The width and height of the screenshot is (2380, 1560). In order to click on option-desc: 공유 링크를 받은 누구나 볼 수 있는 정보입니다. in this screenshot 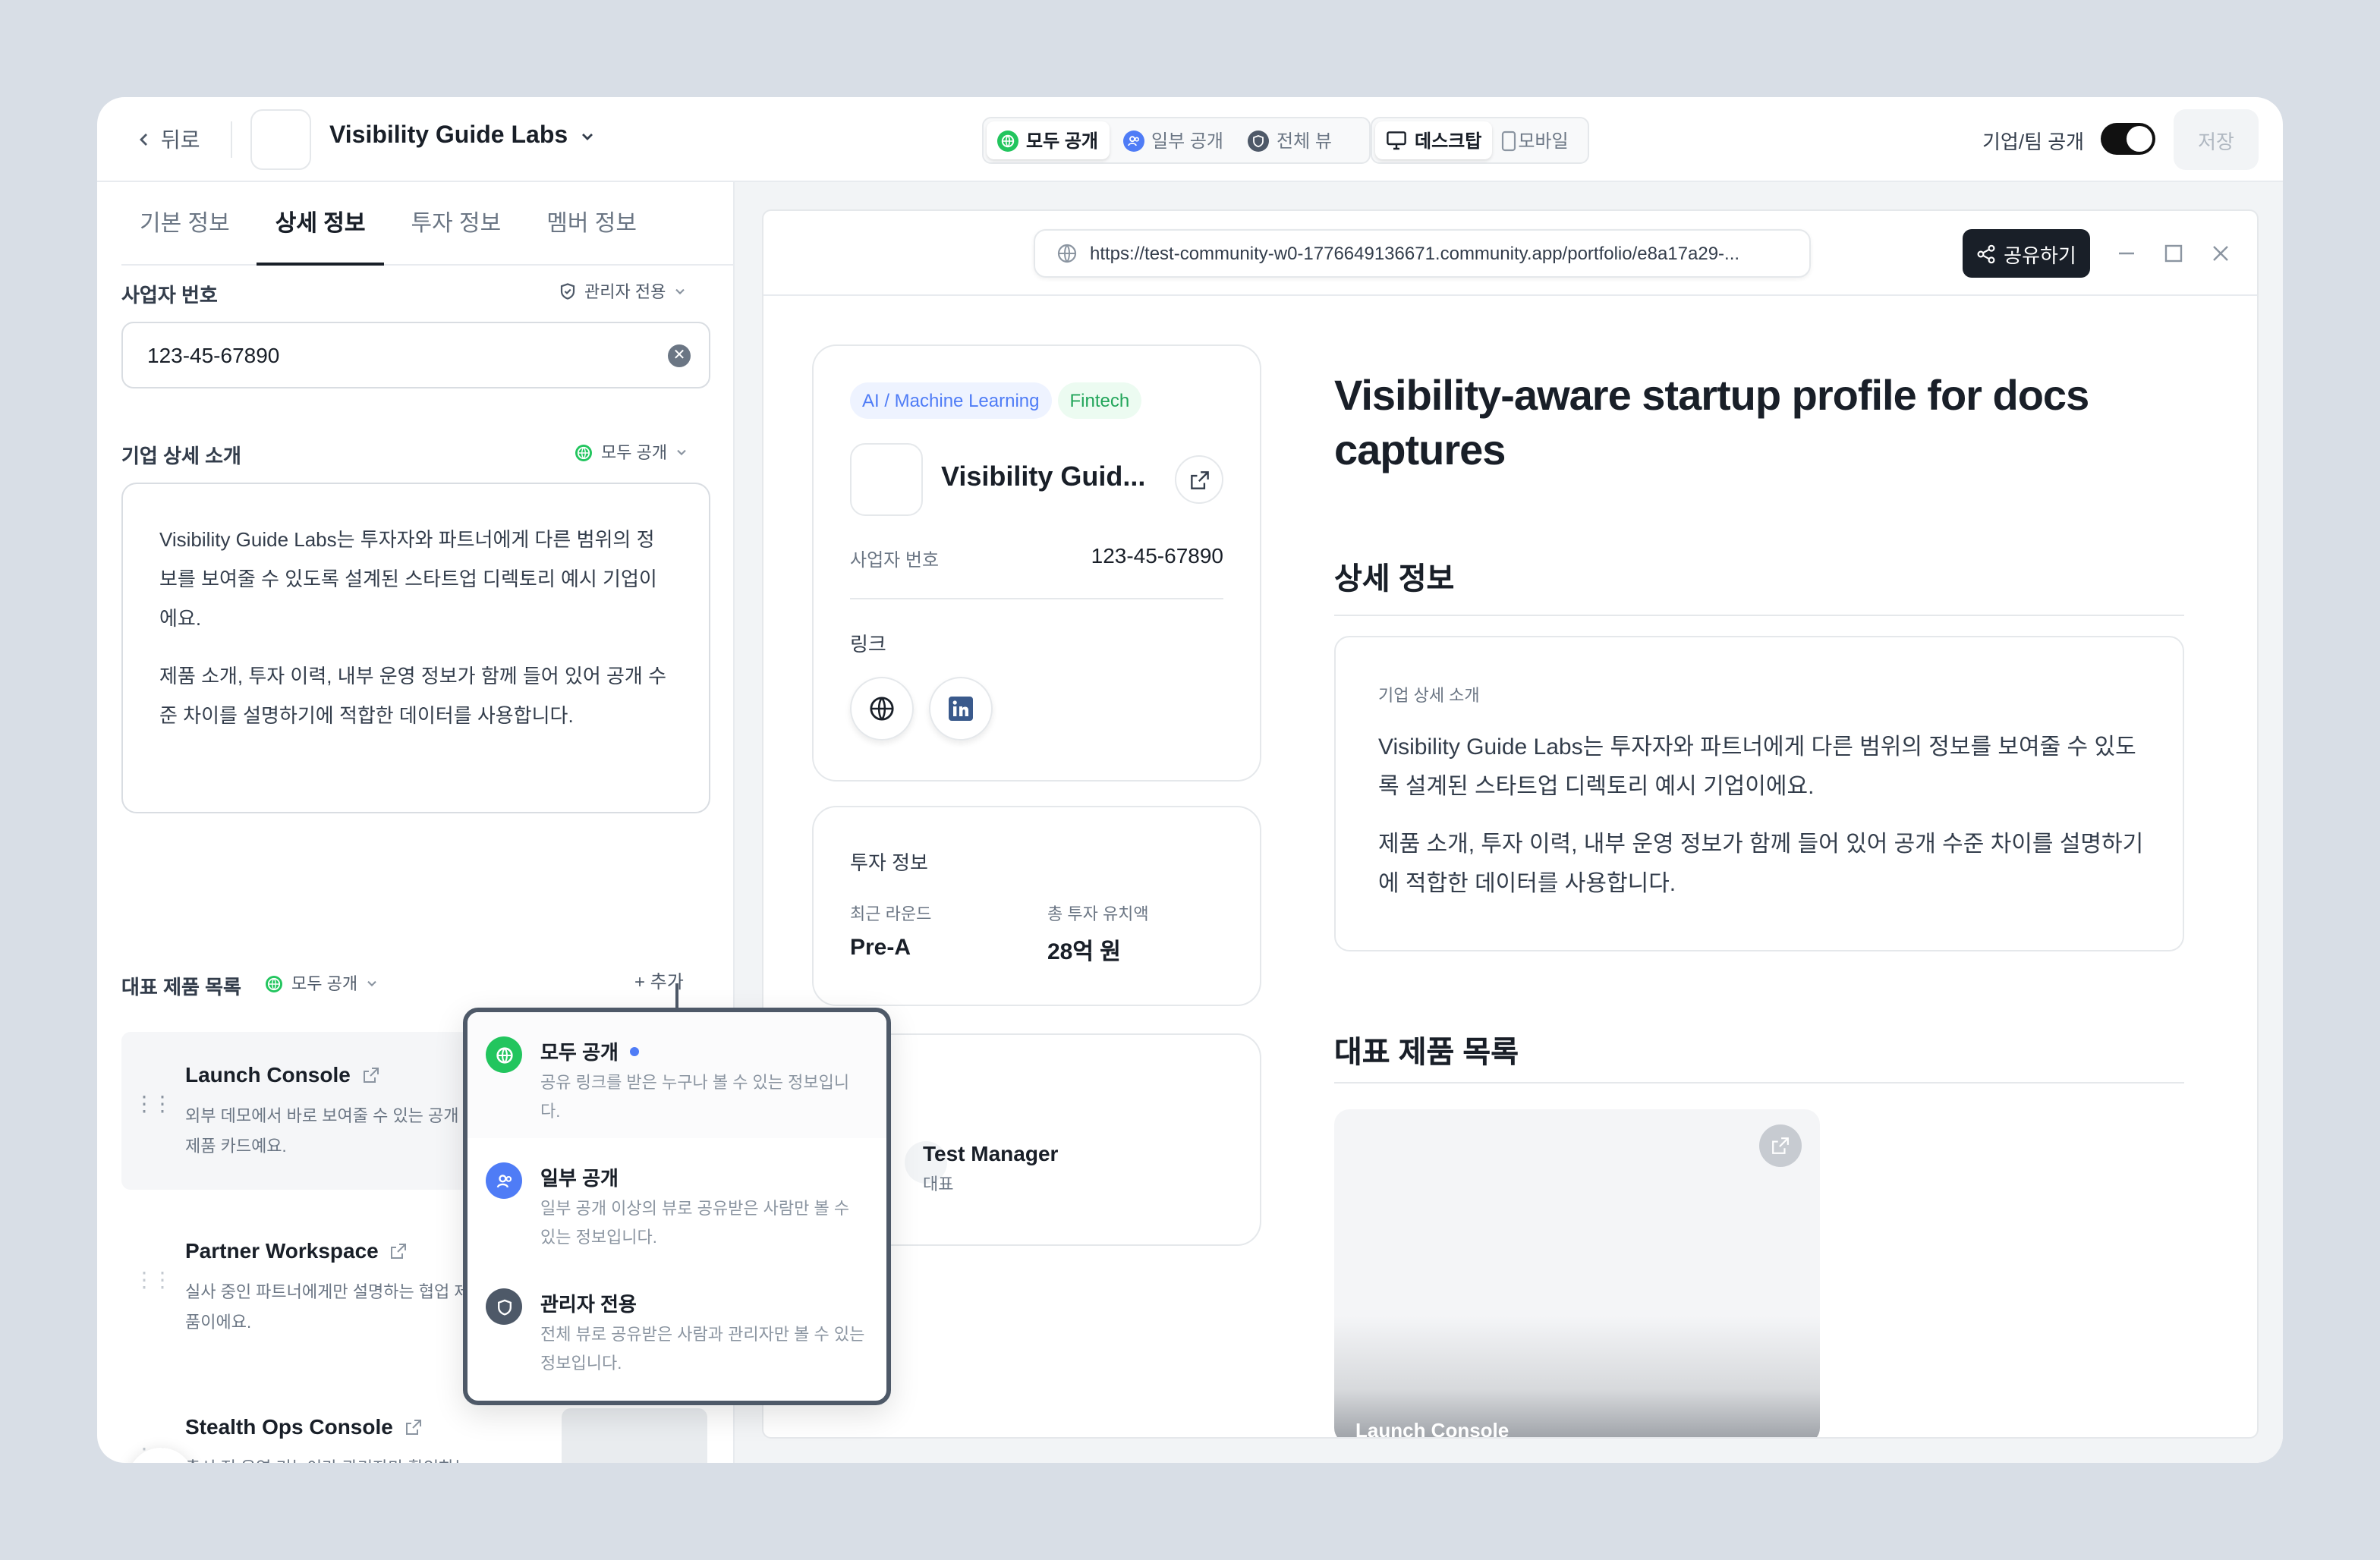, I will do `click(695, 1097)`.